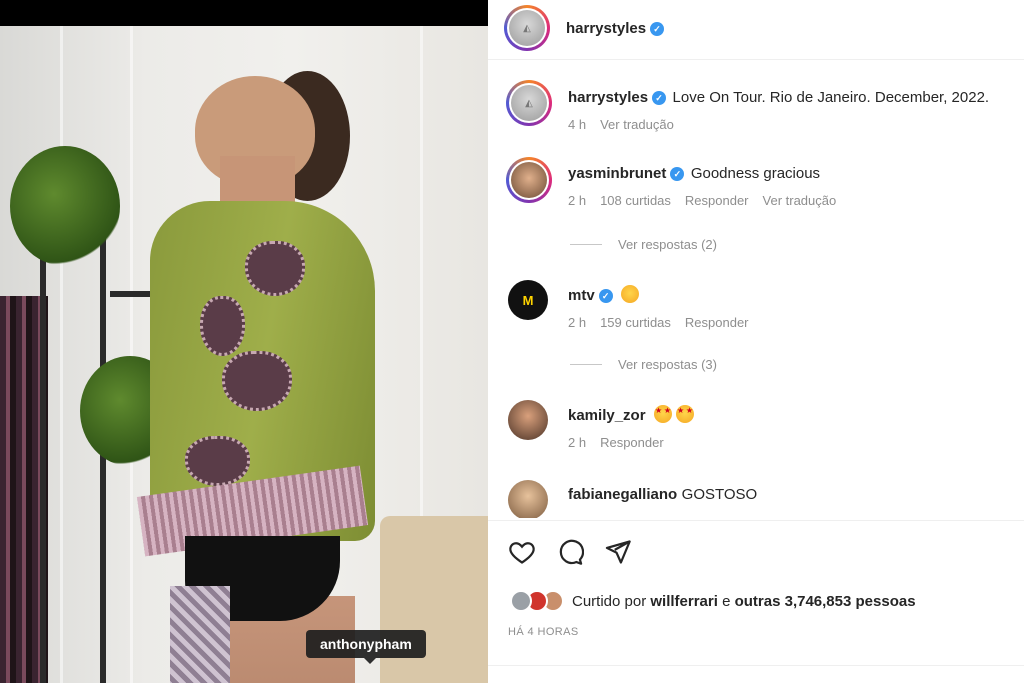 This screenshot has width=1024, height=683. I want to click on heart-icon, so click(522, 552).